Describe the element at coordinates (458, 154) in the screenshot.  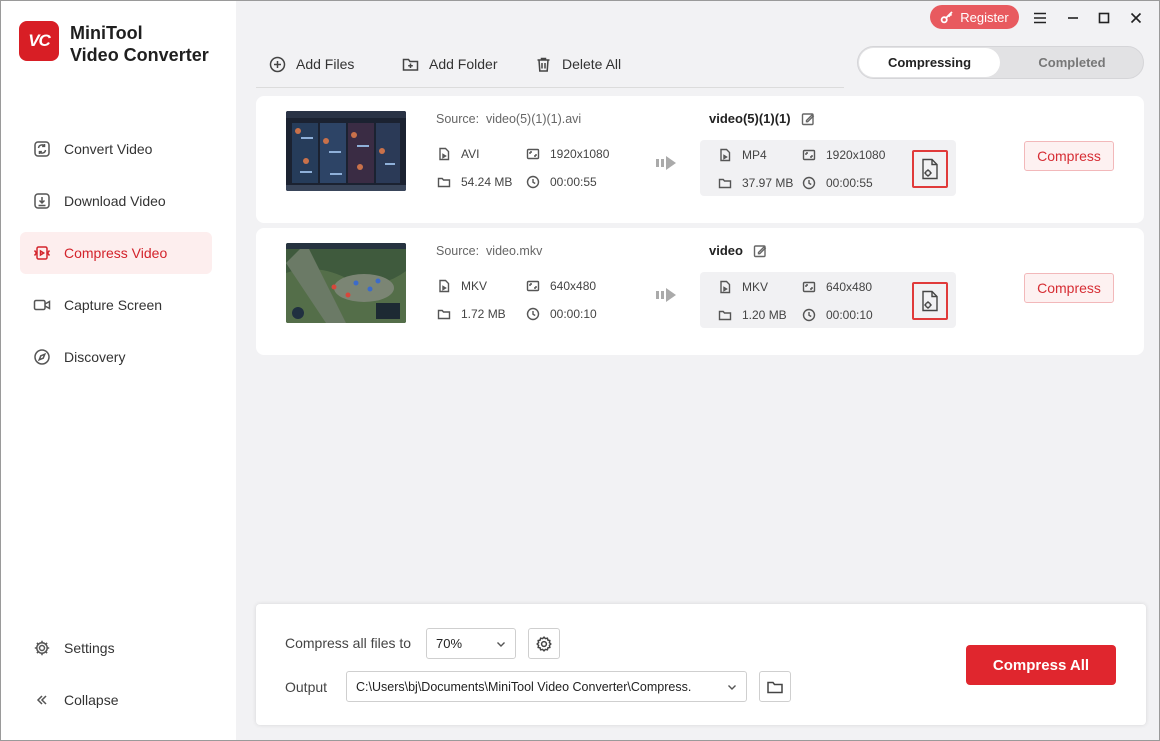
I see `source-format: AVI` at that location.